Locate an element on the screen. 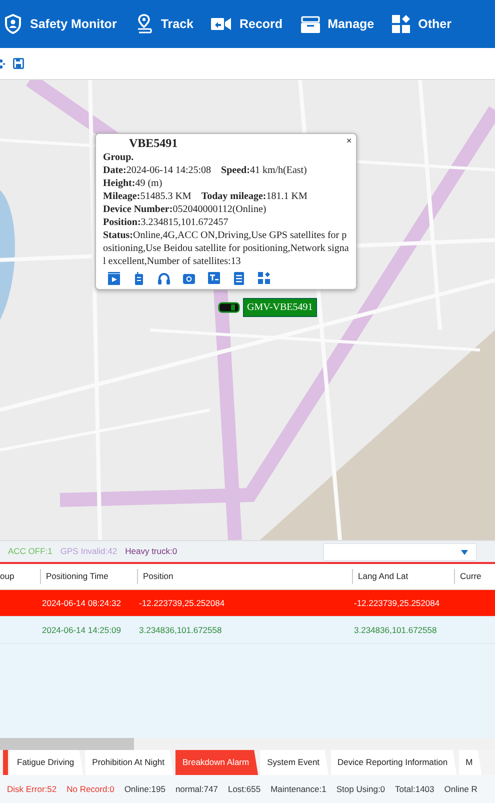 The width and height of the screenshot is (495, 803). column-header: Lang And Lat is located at coordinates (403, 576).